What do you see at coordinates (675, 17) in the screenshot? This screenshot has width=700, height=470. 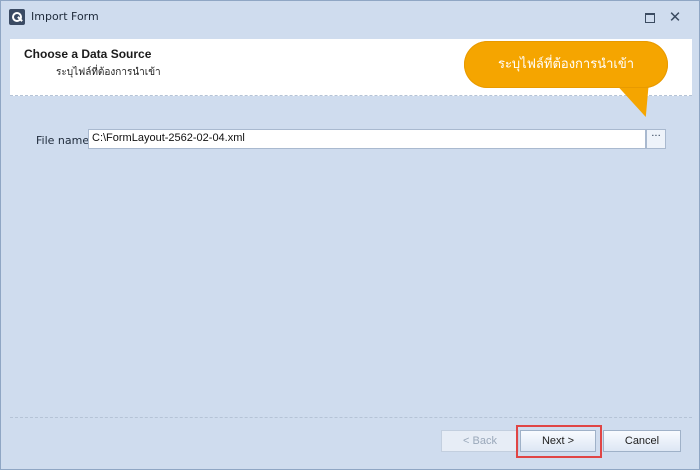 I see `close-icon: ✕` at bounding box center [675, 17].